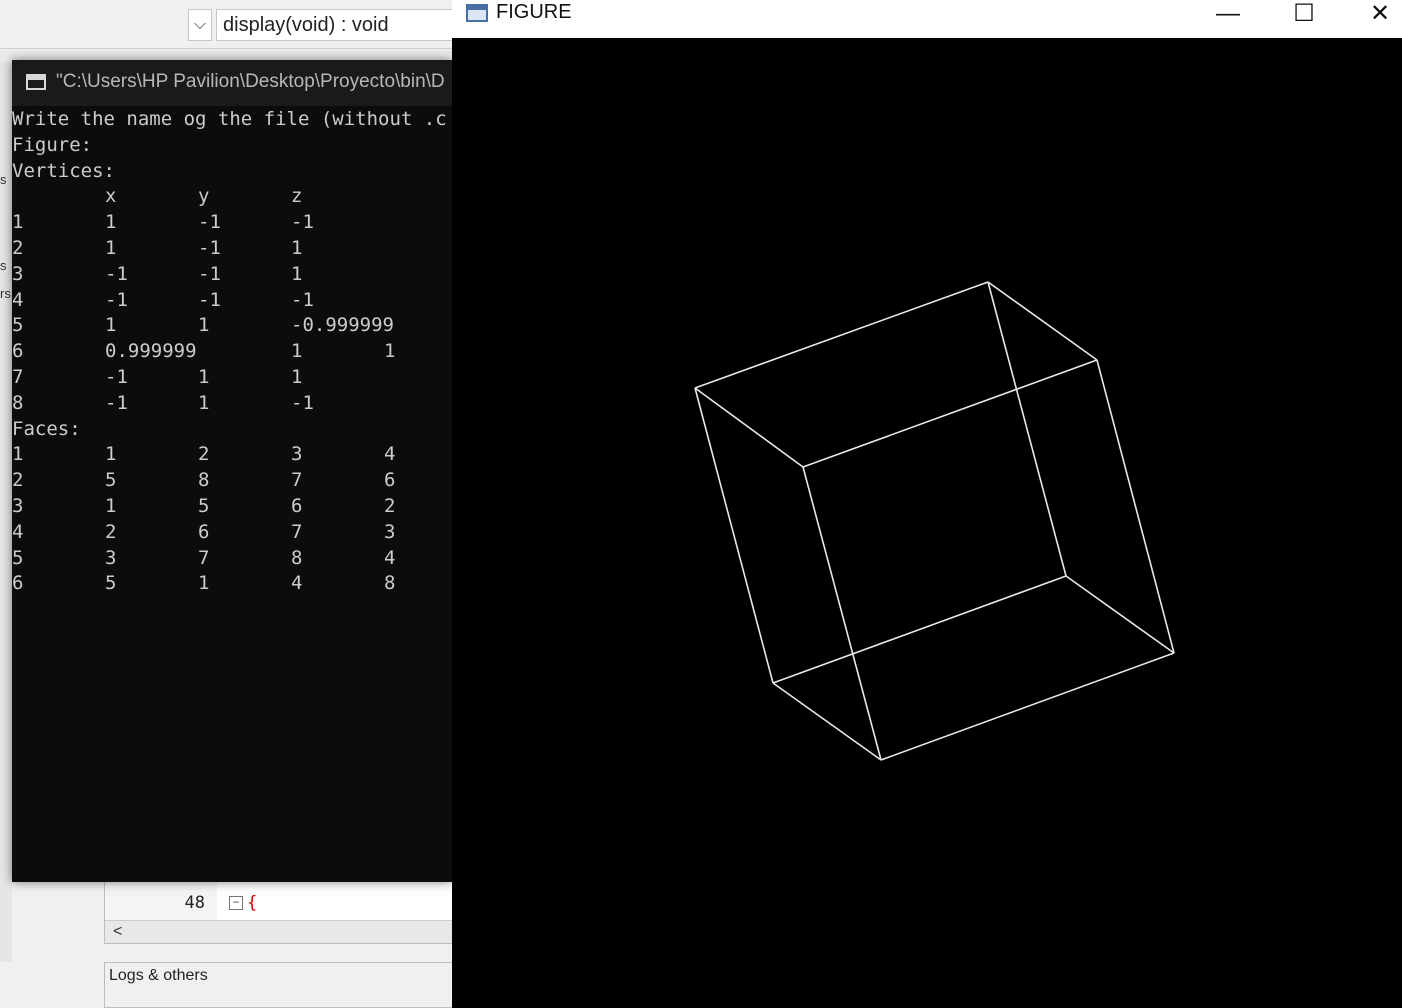 Image resolution: width=1402 pixels, height=1008 pixels. Describe the element at coordinates (1304, 15) in the screenshot. I see `maximize-button: ☐` at that location.